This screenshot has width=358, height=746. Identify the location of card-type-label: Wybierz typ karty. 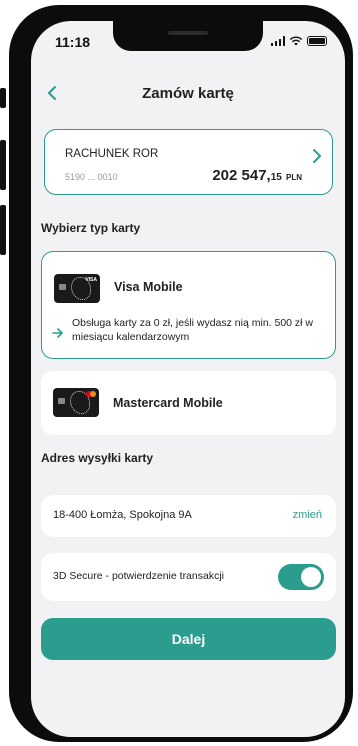
(91, 228).